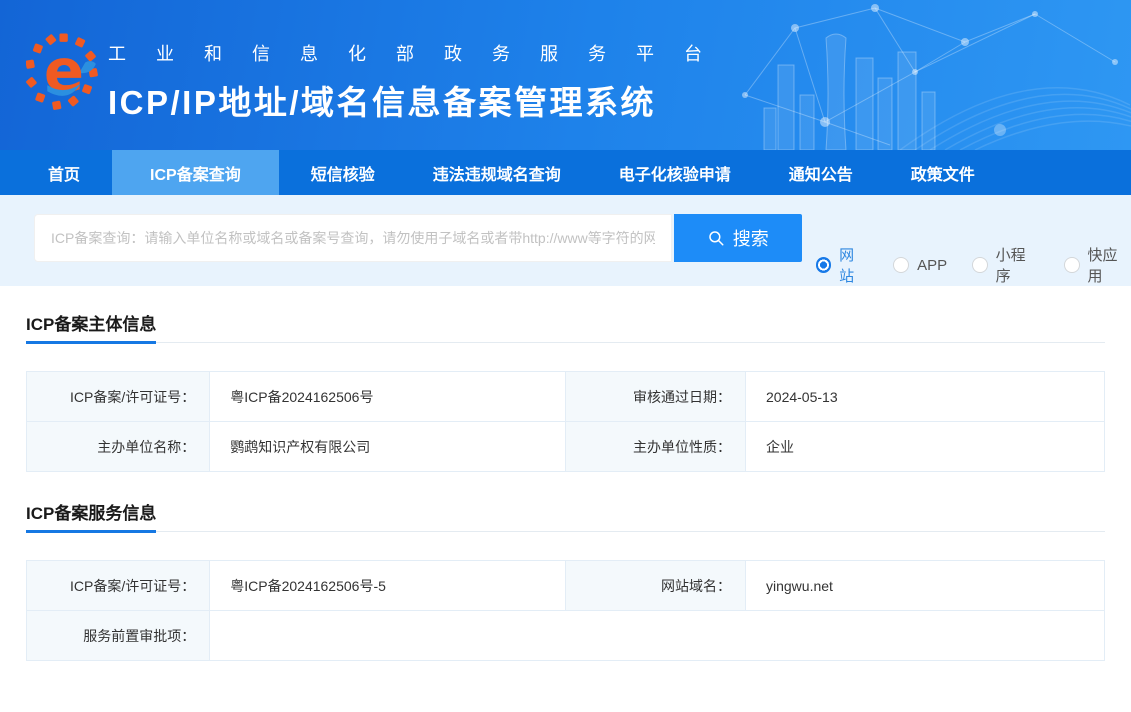 Image resolution: width=1131 pixels, height=712 pixels. Describe the element at coordinates (118, 585) in the screenshot. I see `service-license-number-label: ICP备案/许可证号：` at that location.